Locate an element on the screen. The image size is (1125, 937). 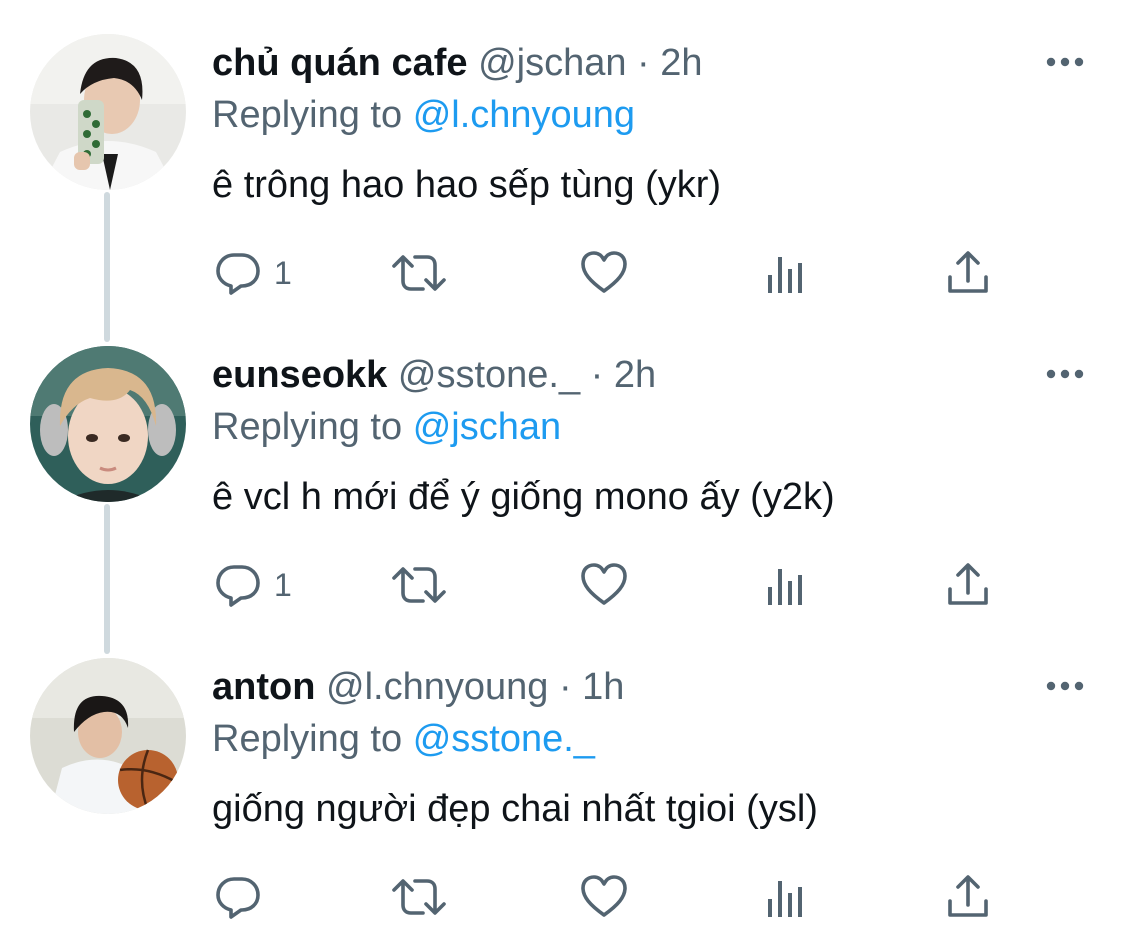
display-name: chủ quán cafe is located at coordinates (340, 63).